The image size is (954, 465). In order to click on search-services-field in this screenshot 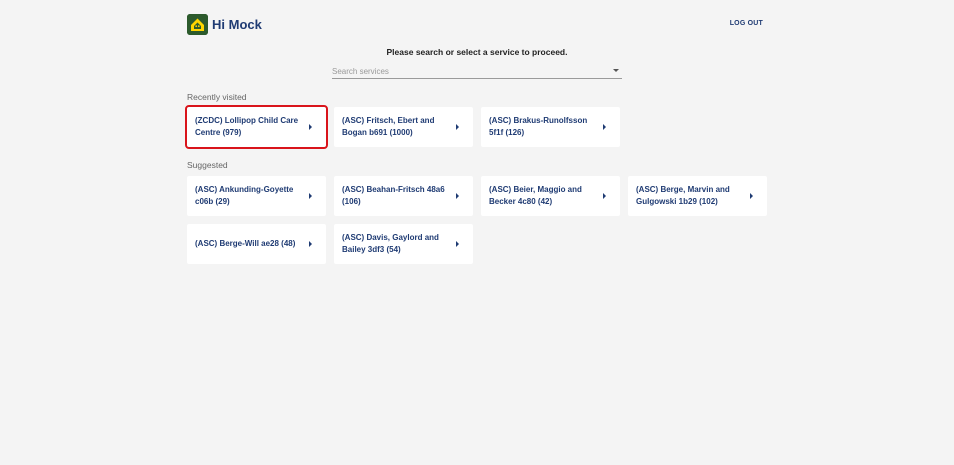, I will do `click(477, 71)`.